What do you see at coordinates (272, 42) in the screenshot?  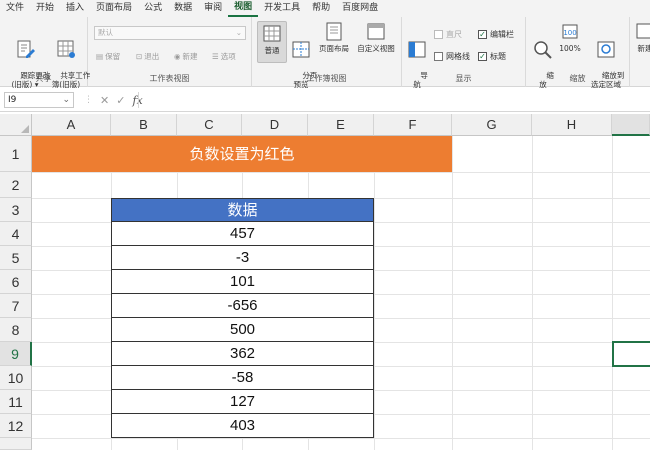 I see `normal-view-button: 普通` at bounding box center [272, 42].